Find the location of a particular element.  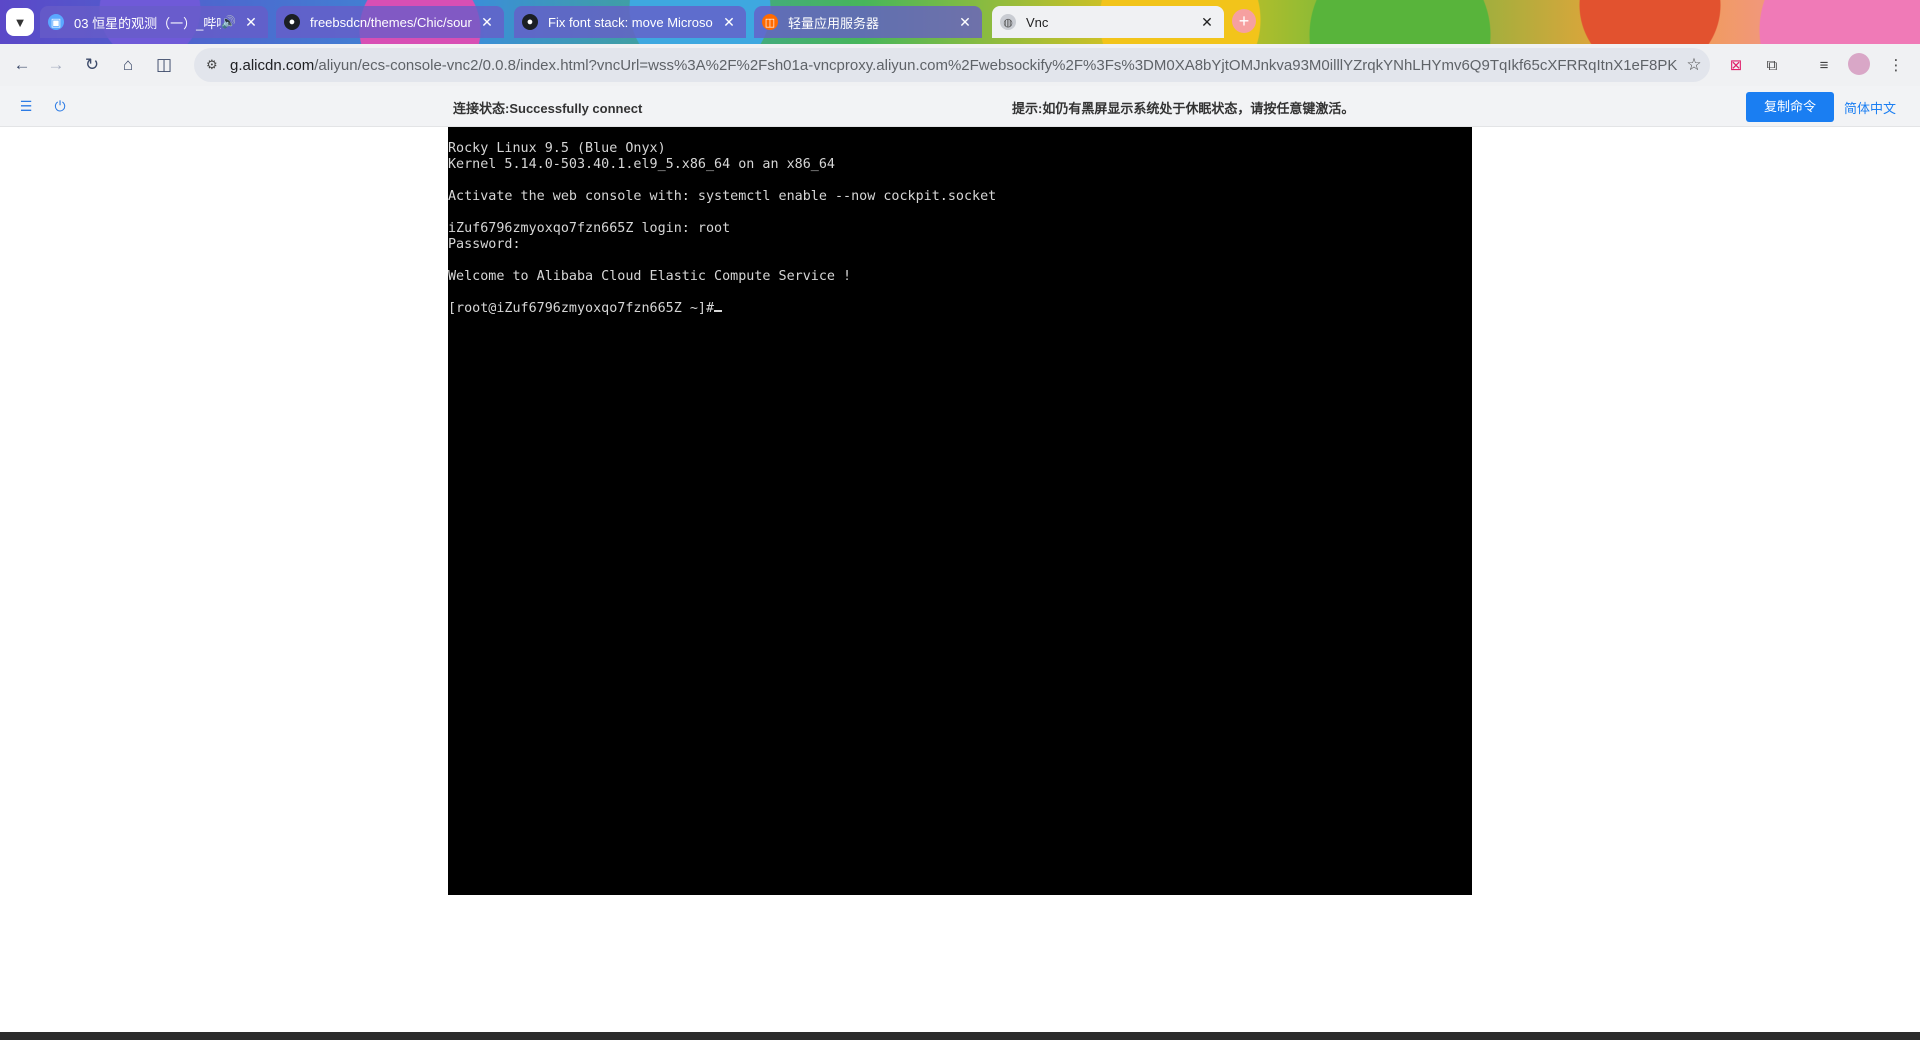

forward-button: → is located at coordinates (56, 65).